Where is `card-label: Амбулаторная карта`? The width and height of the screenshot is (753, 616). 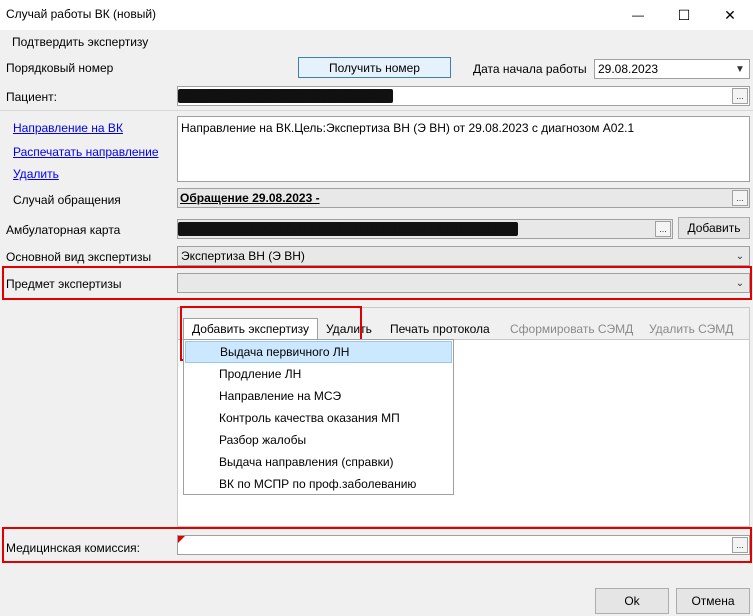 card-label: Амбулаторная карта is located at coordinates (63, 230).